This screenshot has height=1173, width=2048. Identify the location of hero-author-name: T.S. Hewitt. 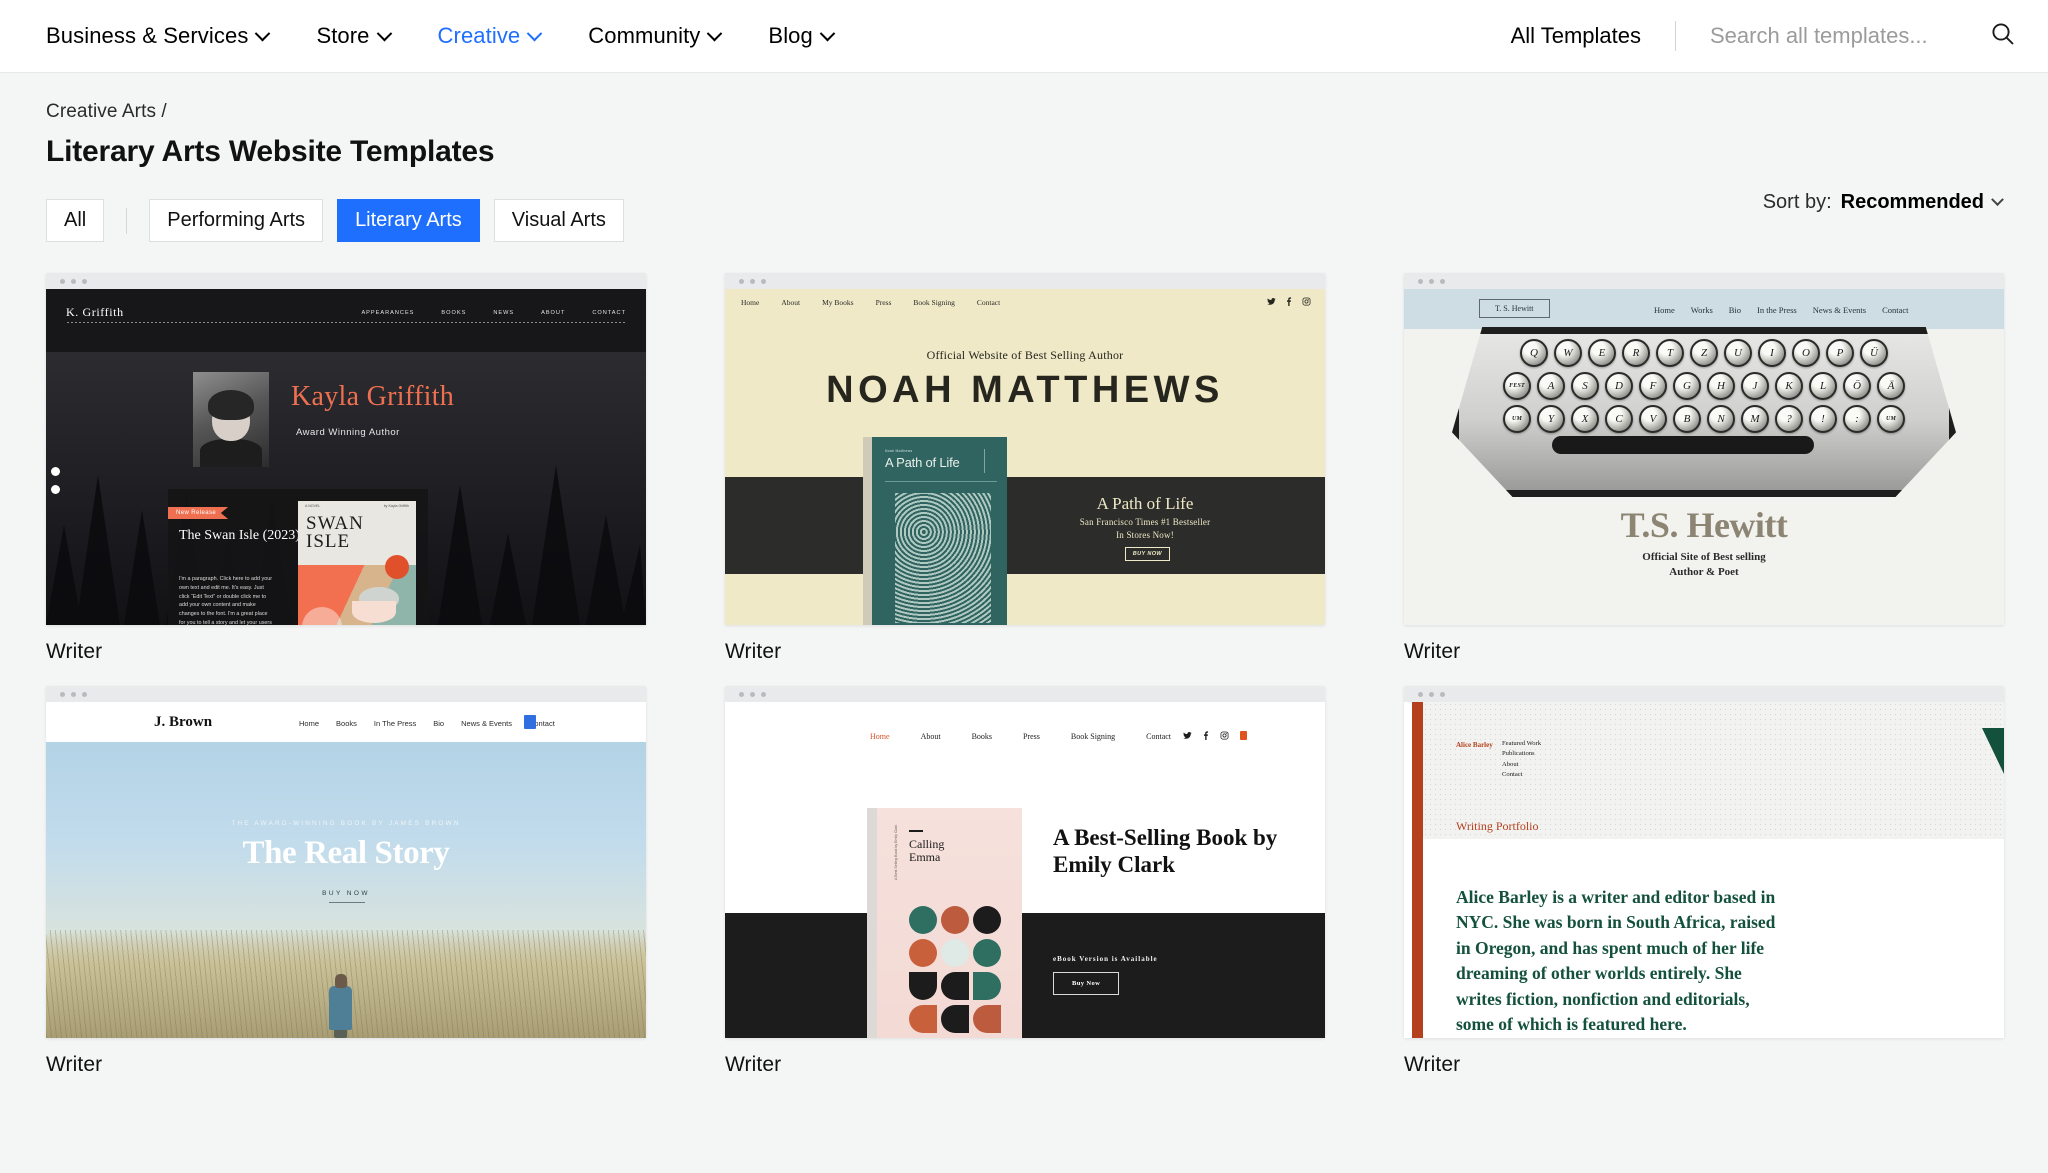
(1704, 525).